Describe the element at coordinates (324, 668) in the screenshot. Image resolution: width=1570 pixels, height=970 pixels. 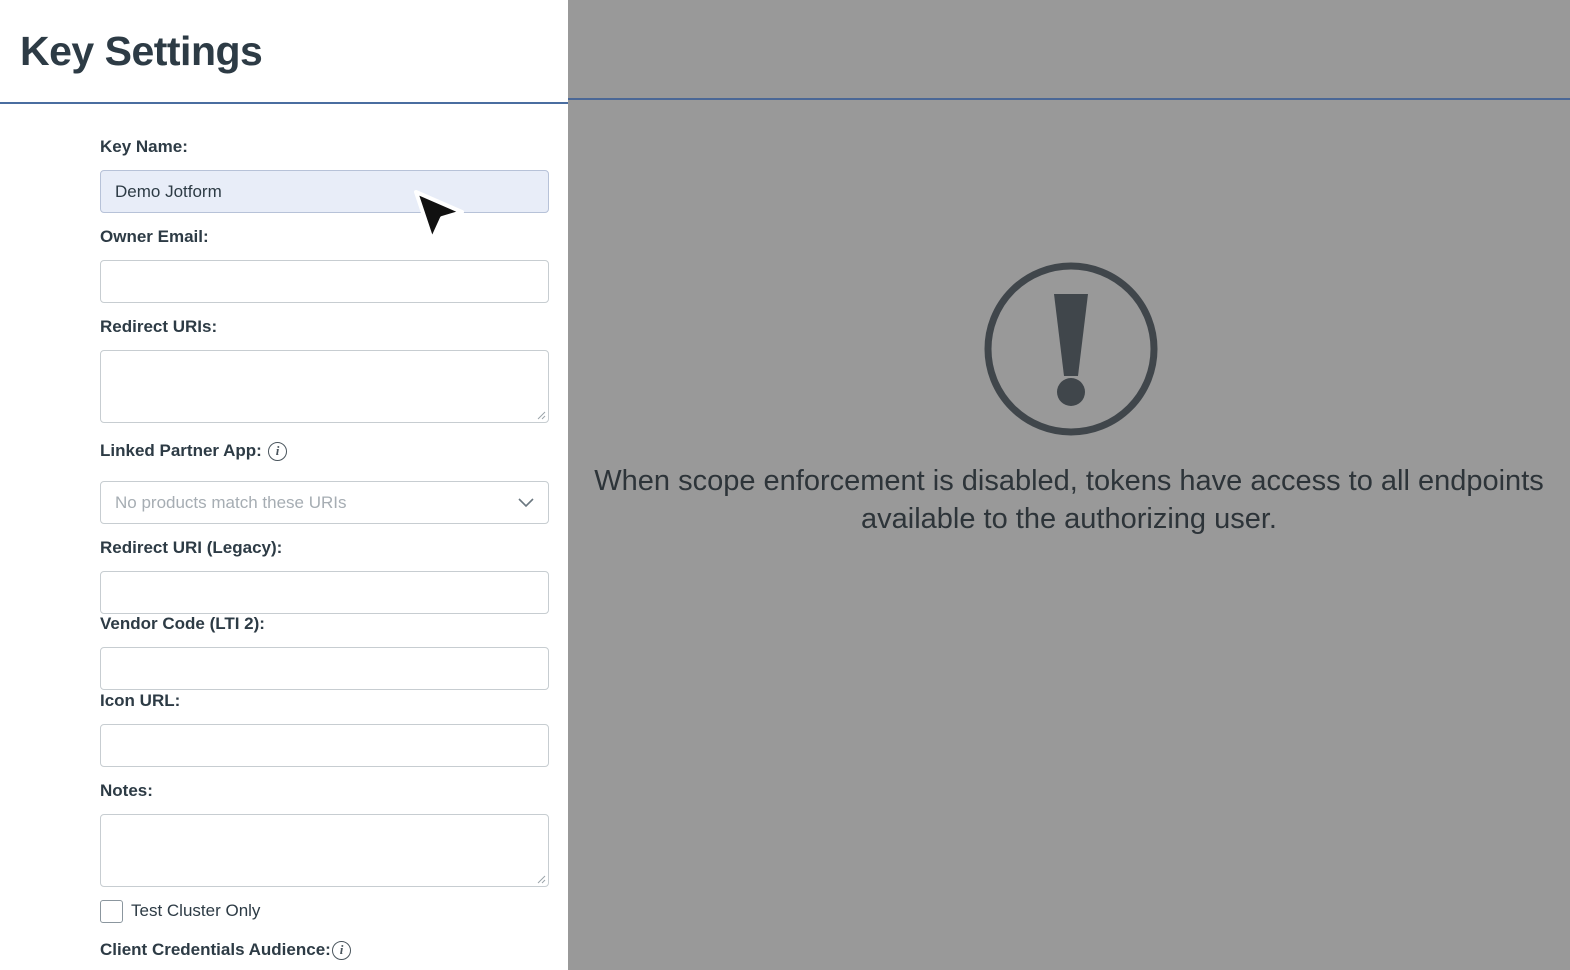
I see `vendor-code-input` at that location.